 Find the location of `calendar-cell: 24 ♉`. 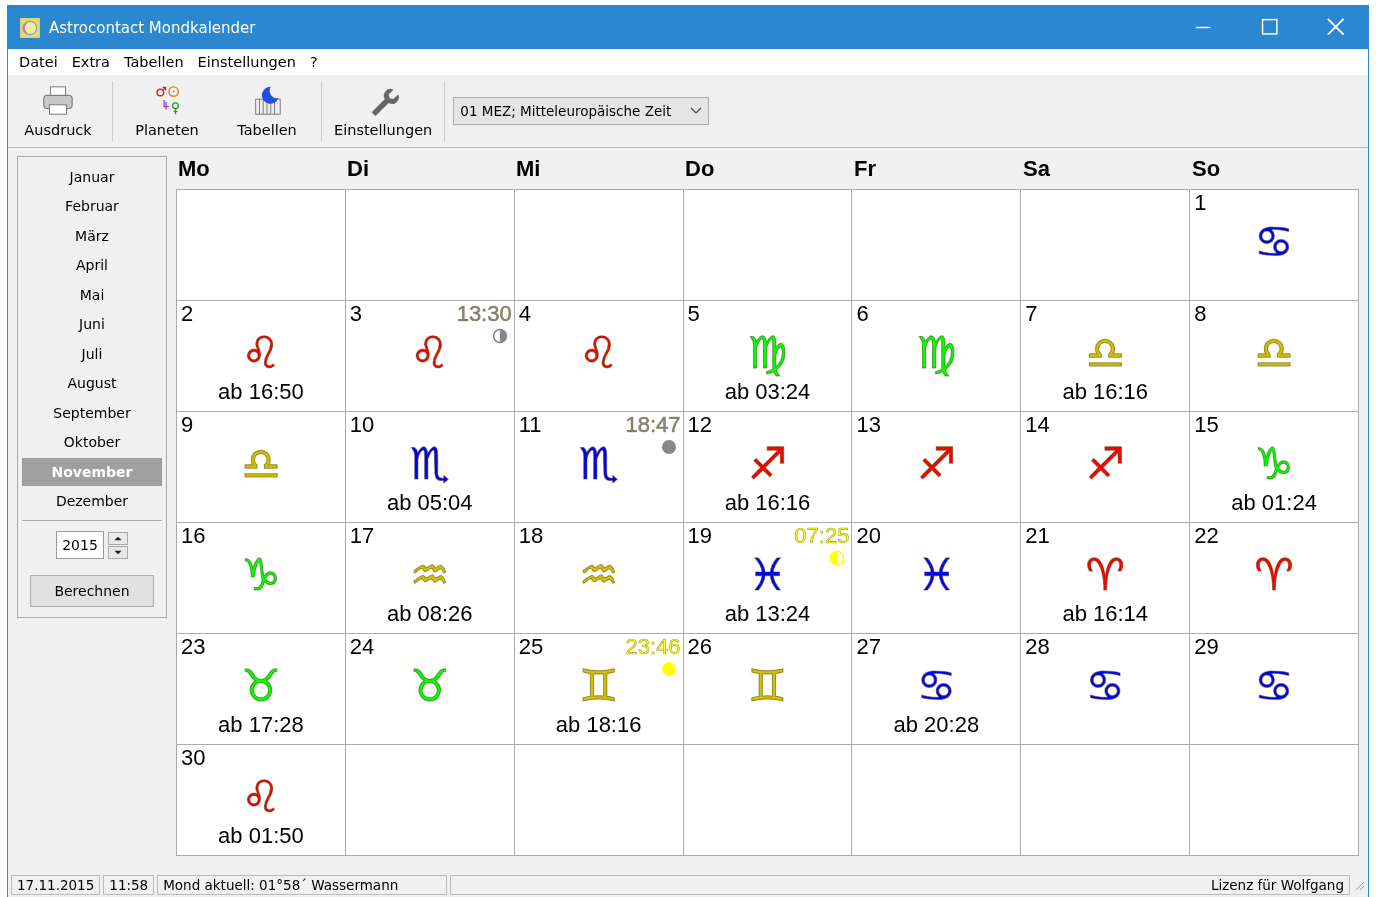

calendar-cell: 24 ♉ is located at coordinates (430, 689).